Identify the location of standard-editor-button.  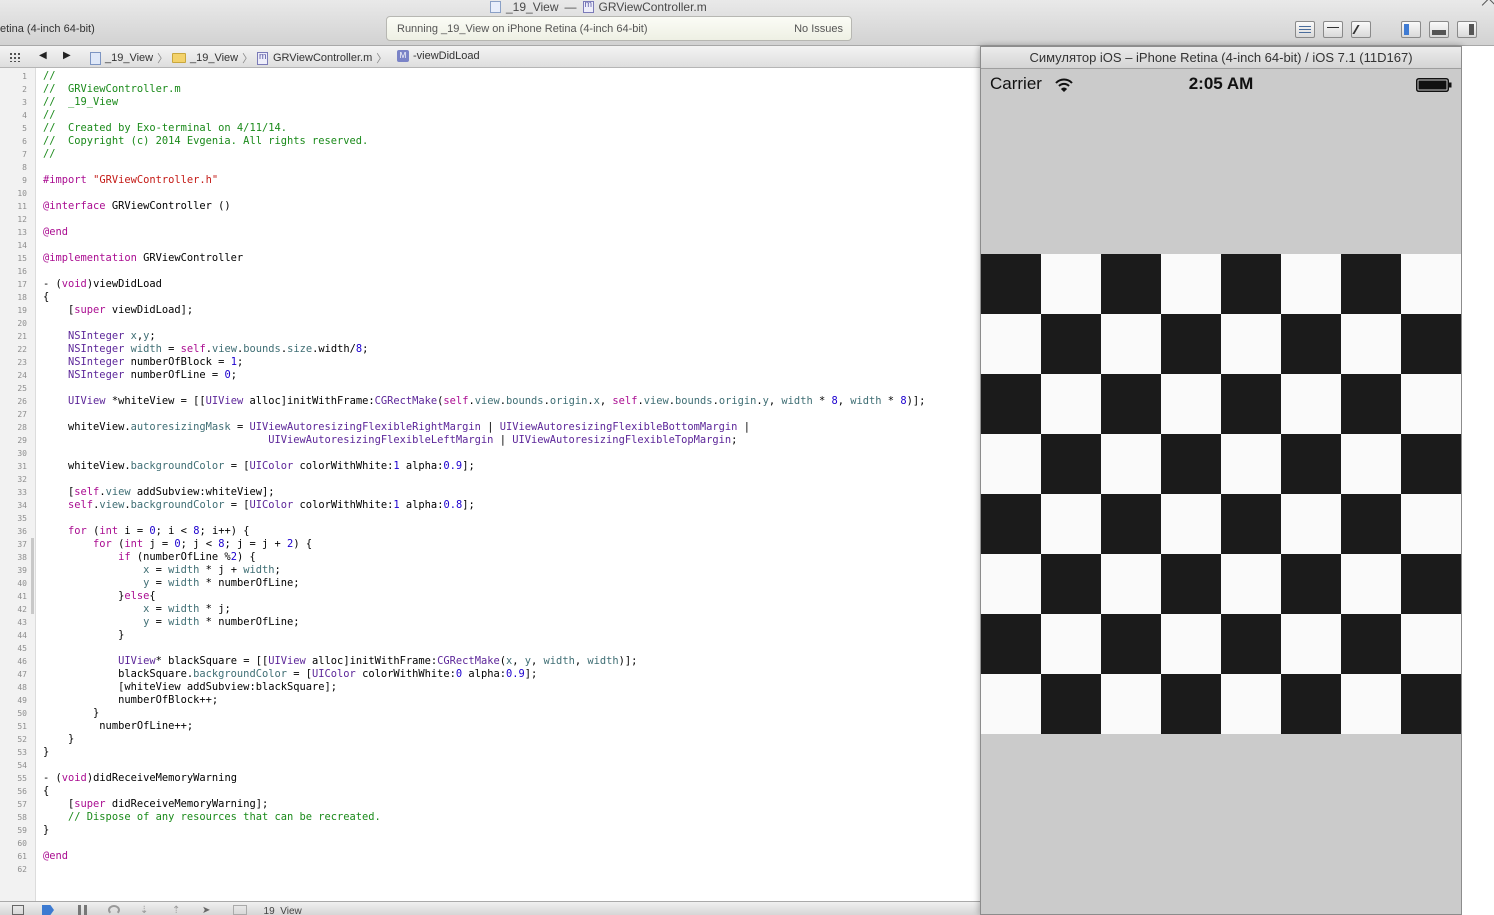
(1305, 29).